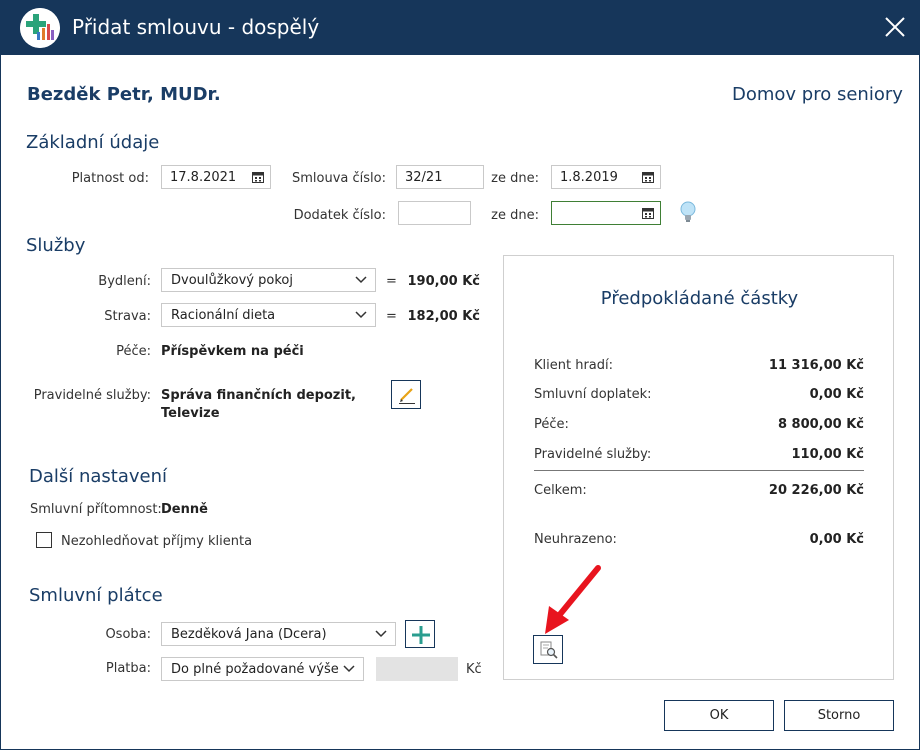 Image resolution: width=920 pixels, height=750 pixels. I want to click on presence-label: Smluvní přítomnost:, so click(96, 509).